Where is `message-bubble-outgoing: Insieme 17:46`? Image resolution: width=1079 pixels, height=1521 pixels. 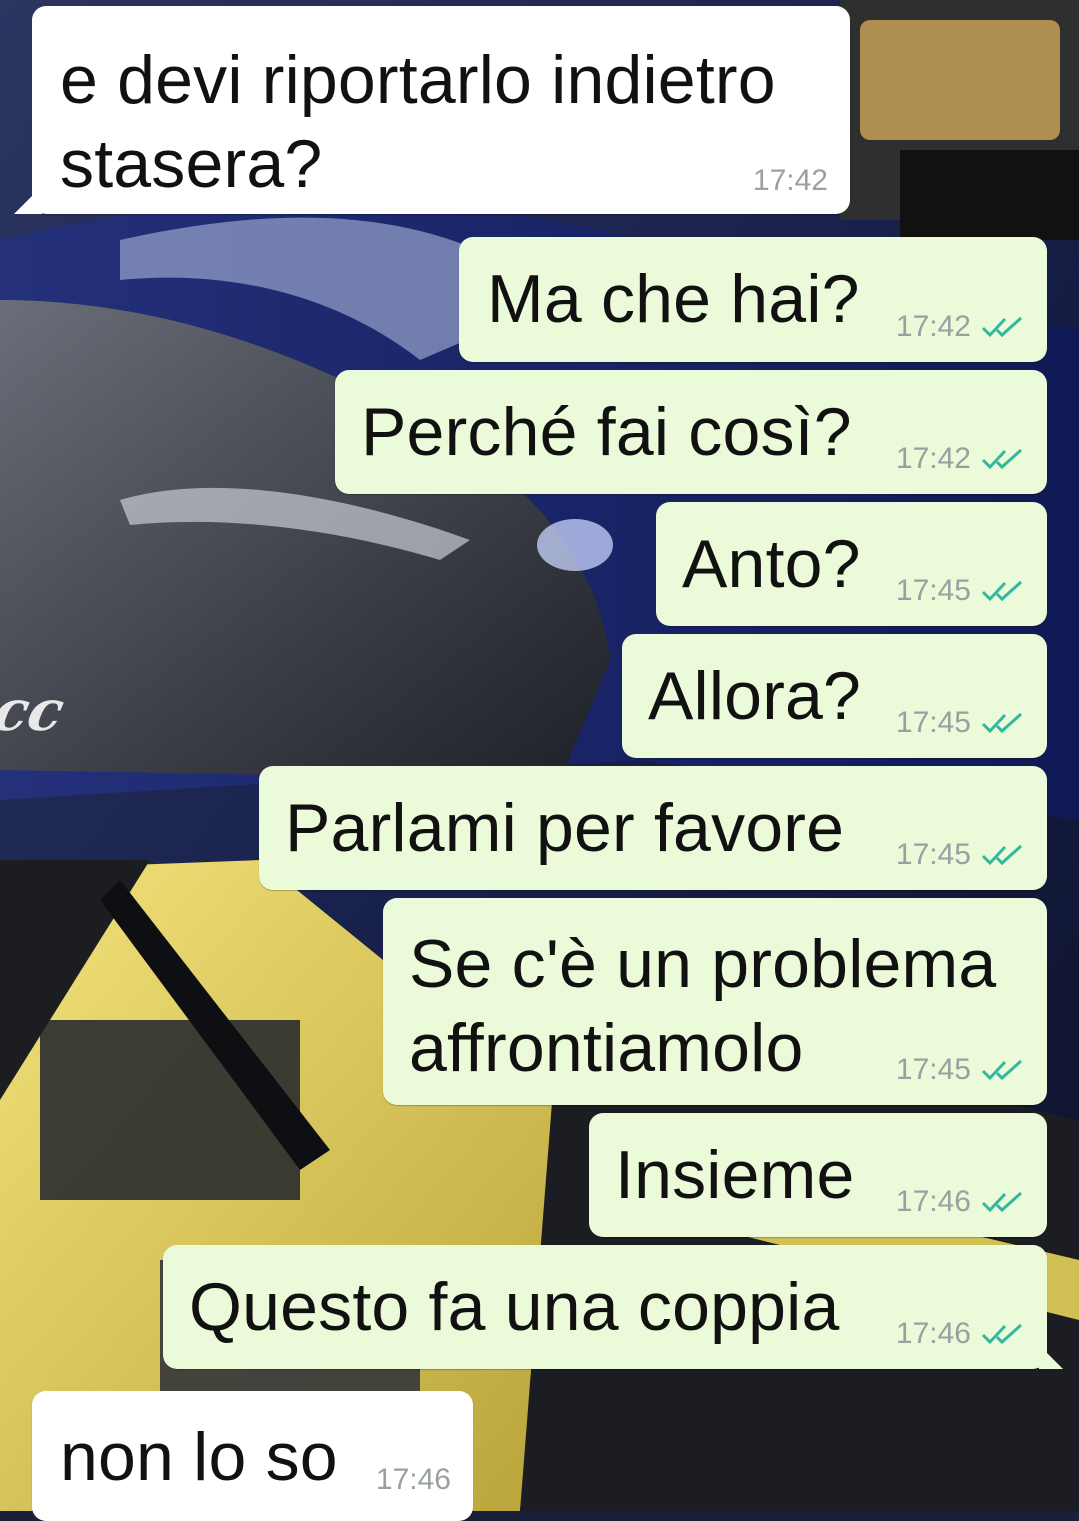
message-bubble-outgoing: Insieme 17:46 is located at coordinates (818, 1175).